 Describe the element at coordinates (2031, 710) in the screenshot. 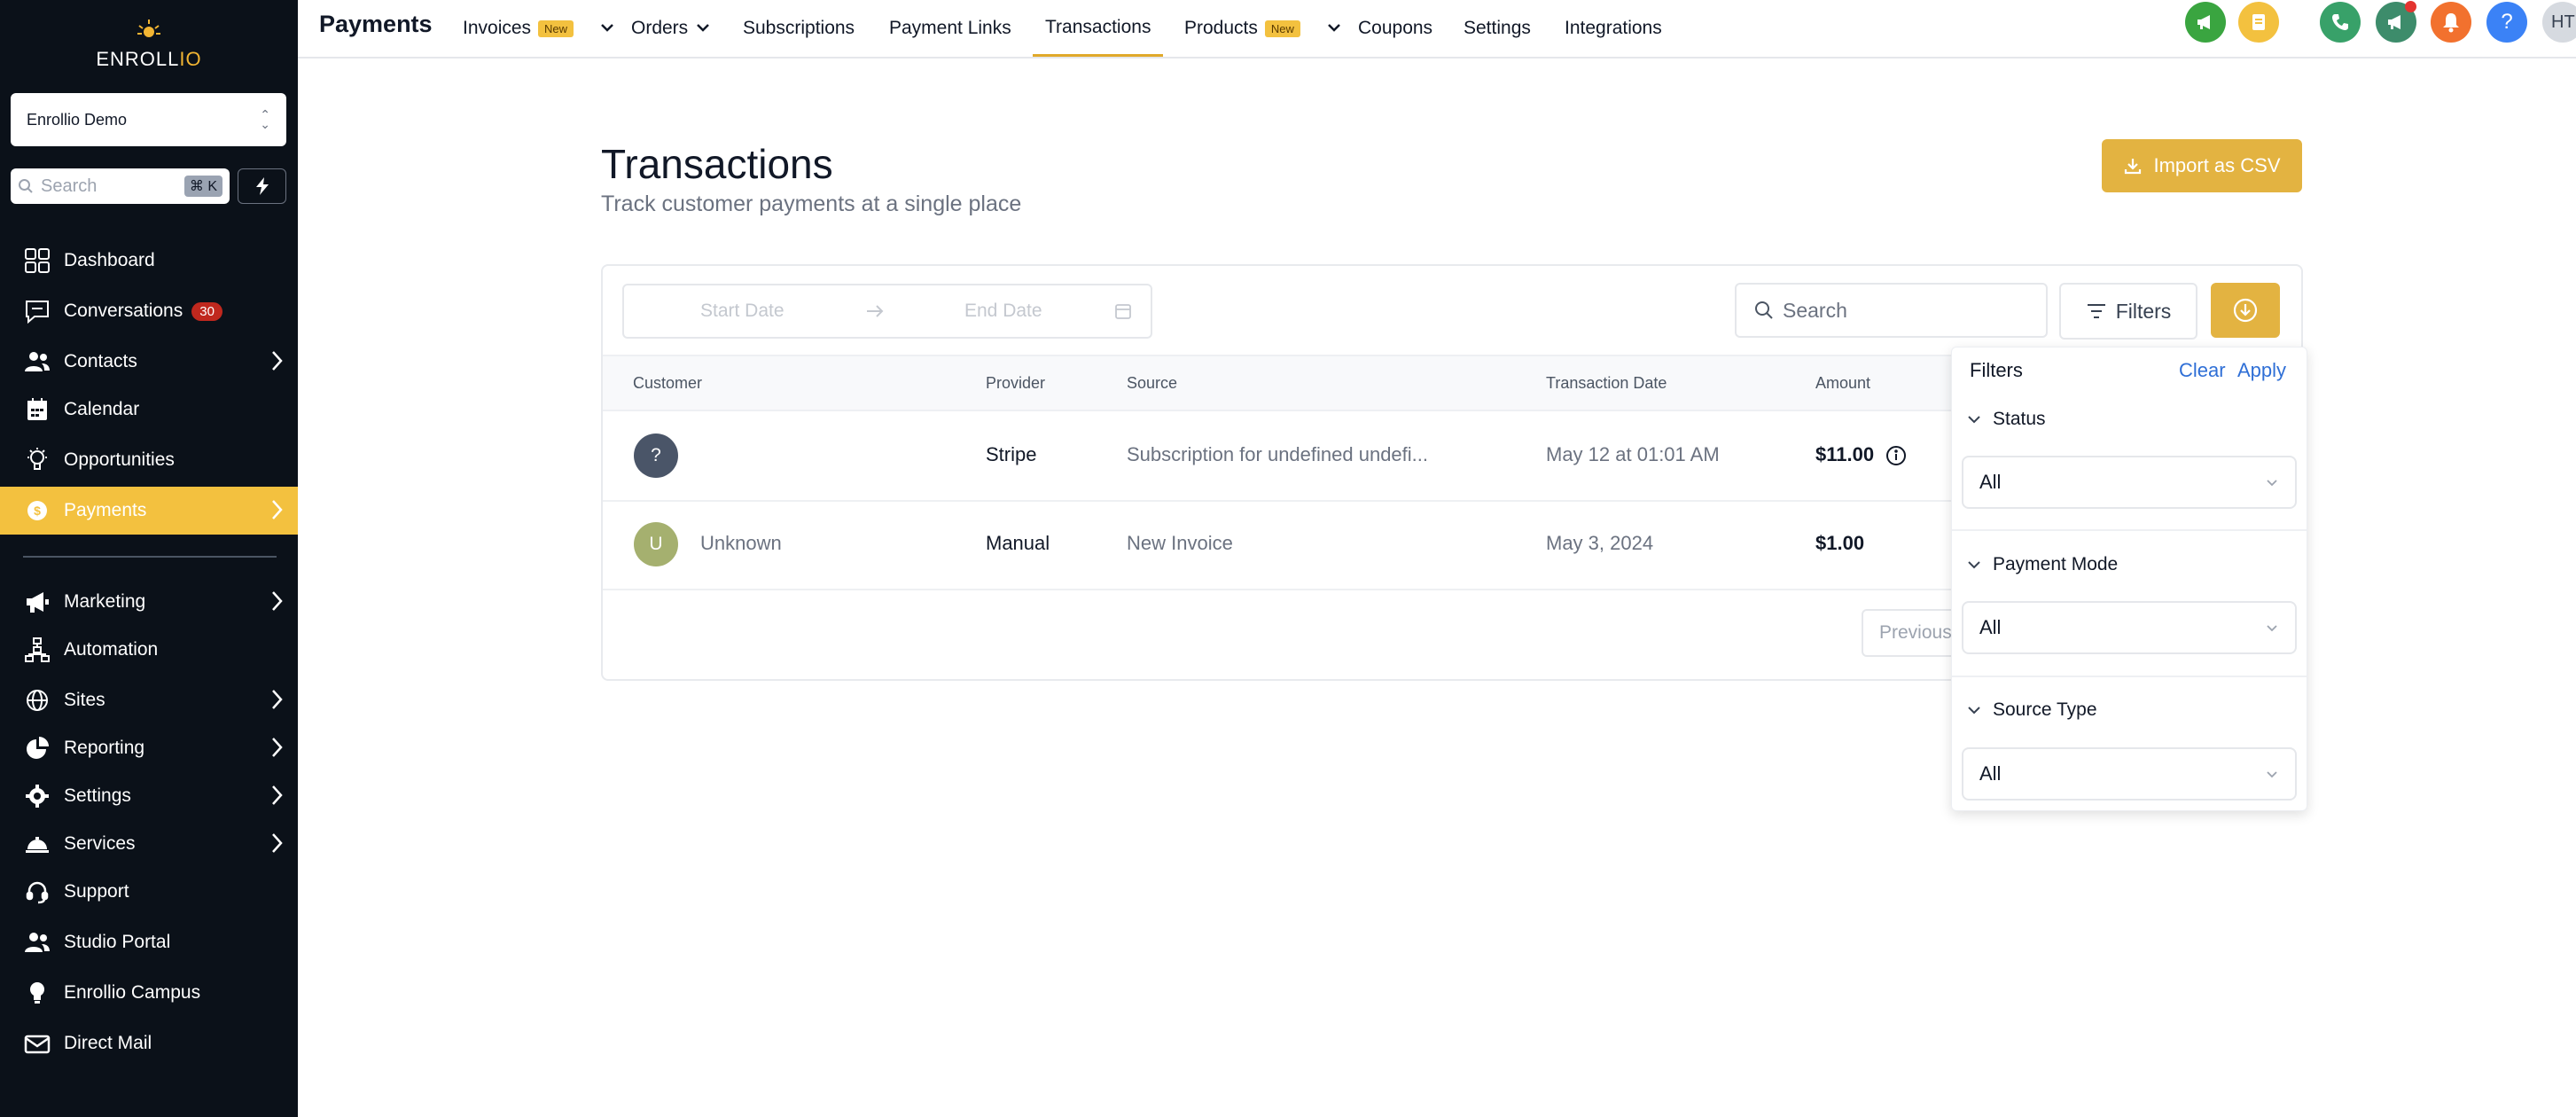

I see `source-type-section-toggle: Source Type` at that location.